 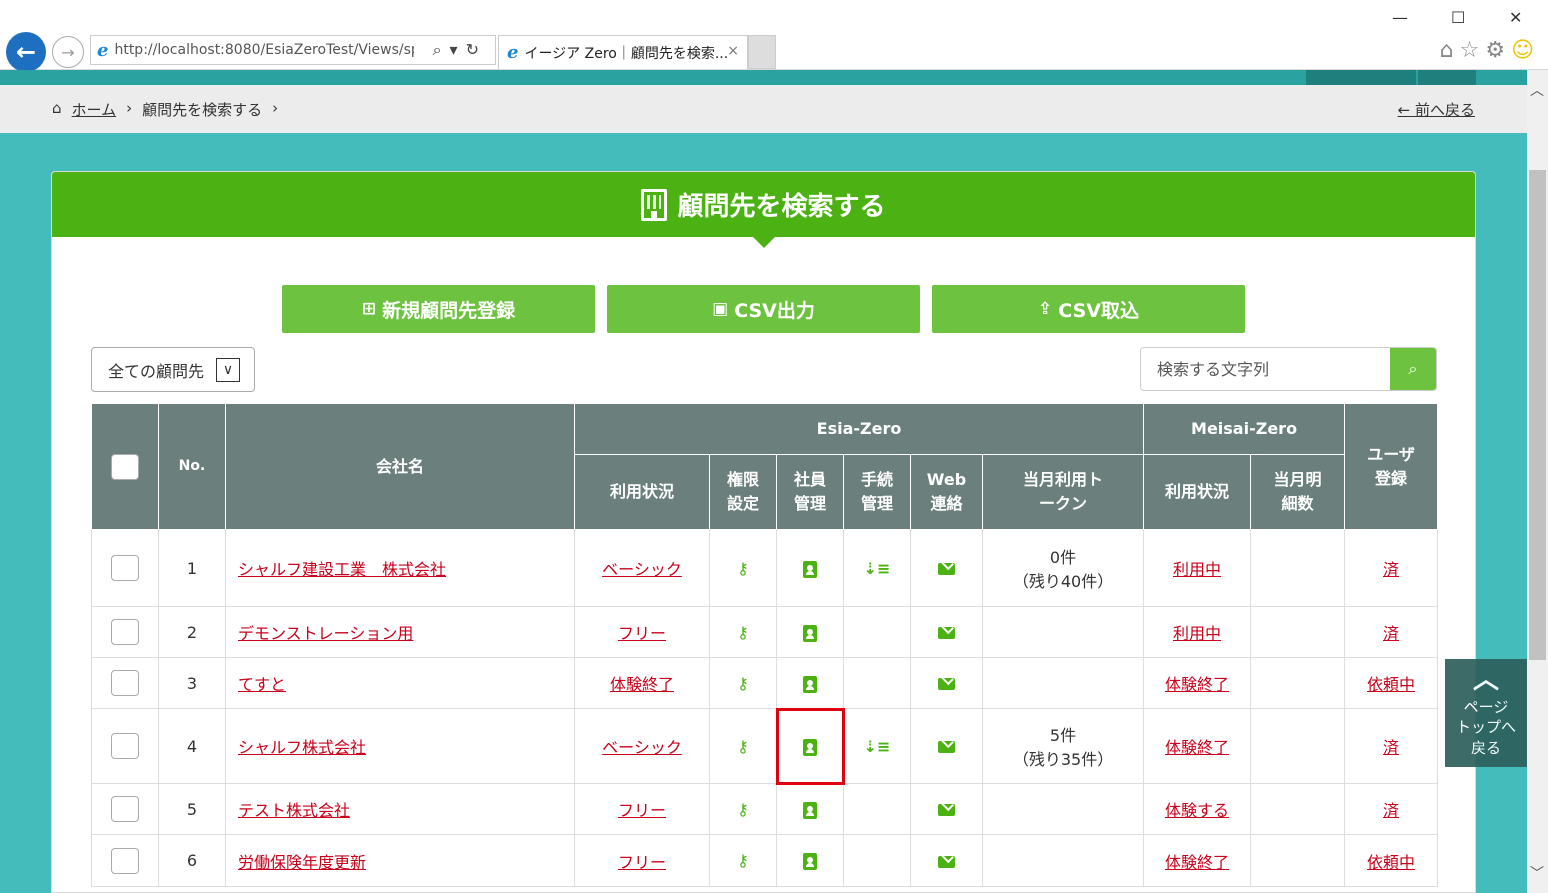 I want to click on favorites-star-icon: ☆, so click(x=1473, y=50).